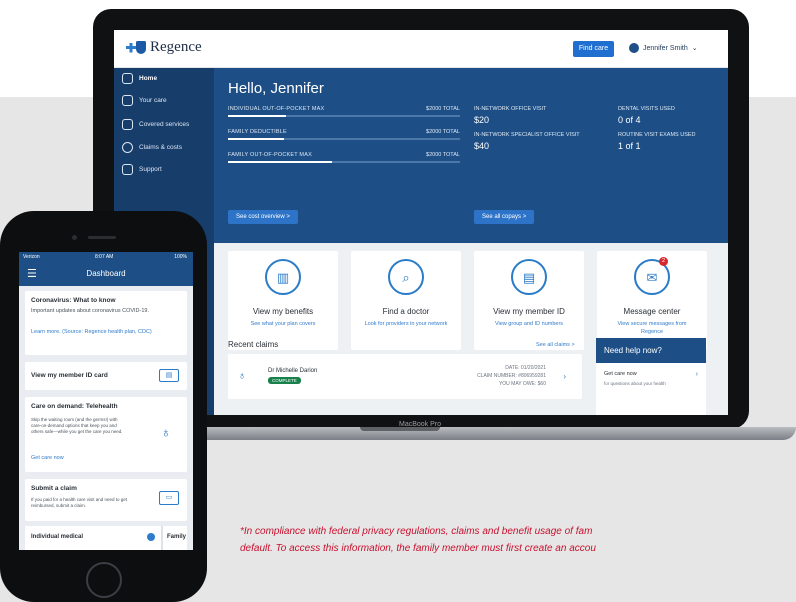 The image size is (796, 602). What do you see at coordinates (127, 78) in the screenshot?
I see `home-icon` at bounding box center [127, 78].